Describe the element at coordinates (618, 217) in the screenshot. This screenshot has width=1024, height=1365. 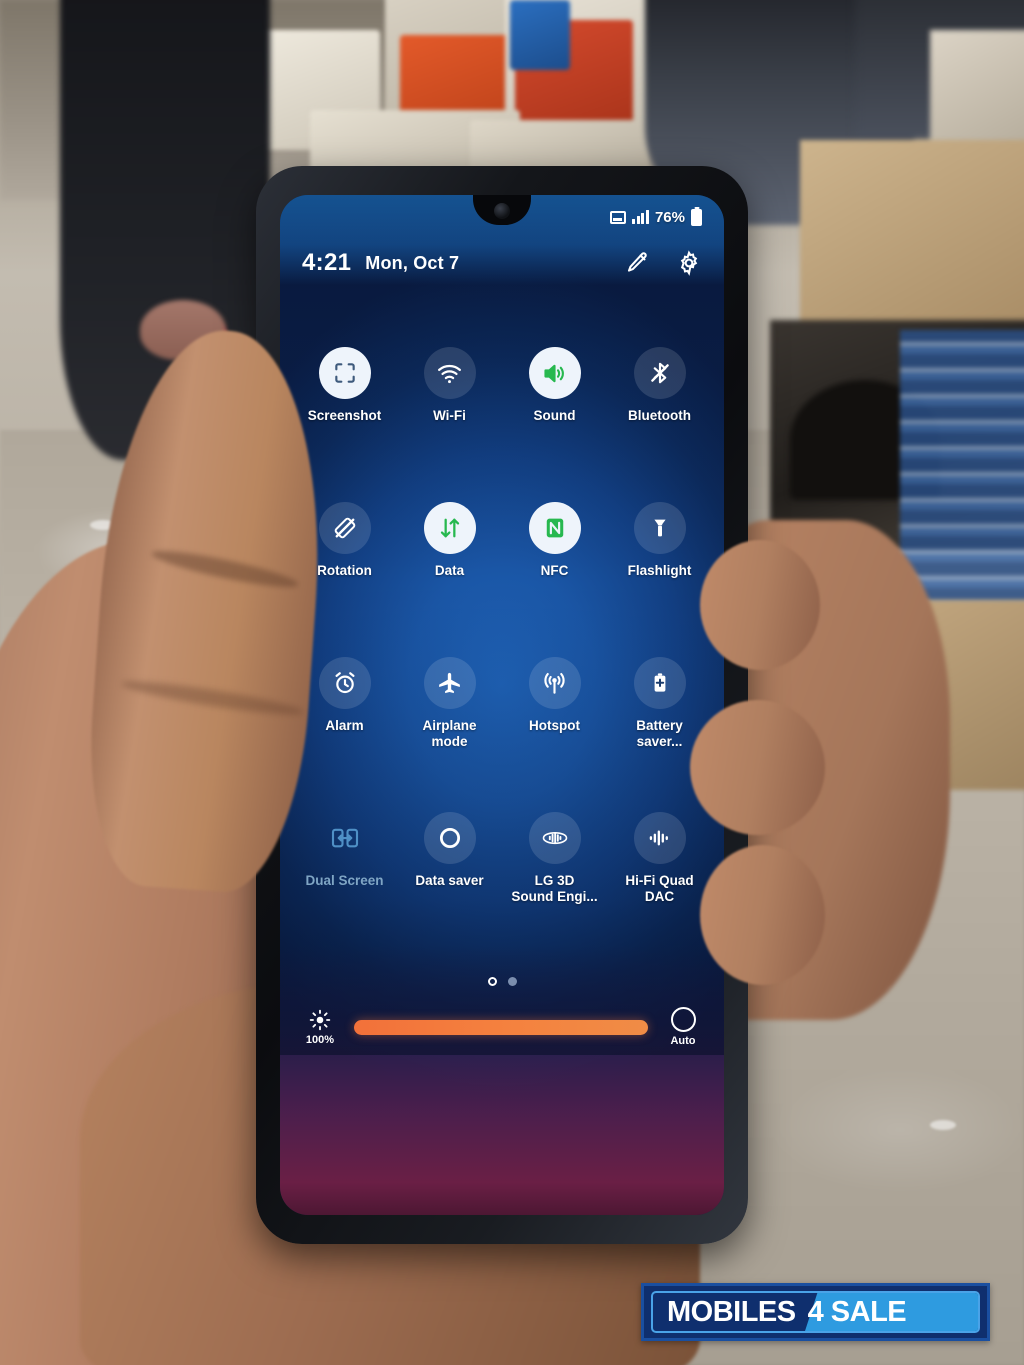
I see `notification-icon` at that location.